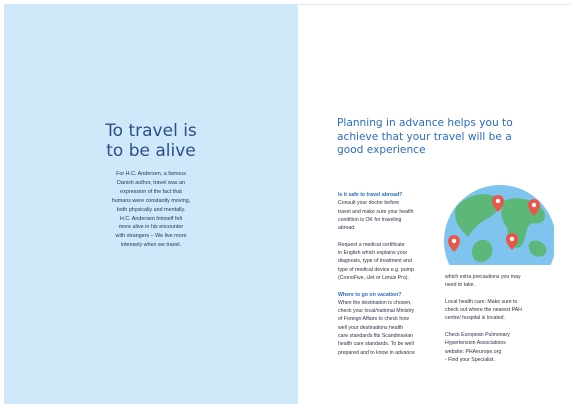  I want to click on text-line: H.C. Andersen himself felt, so click(151, 218).